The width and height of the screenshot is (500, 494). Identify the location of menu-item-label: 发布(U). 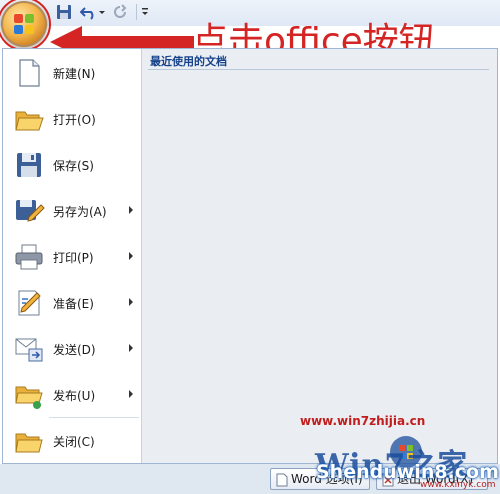
(74, 396).